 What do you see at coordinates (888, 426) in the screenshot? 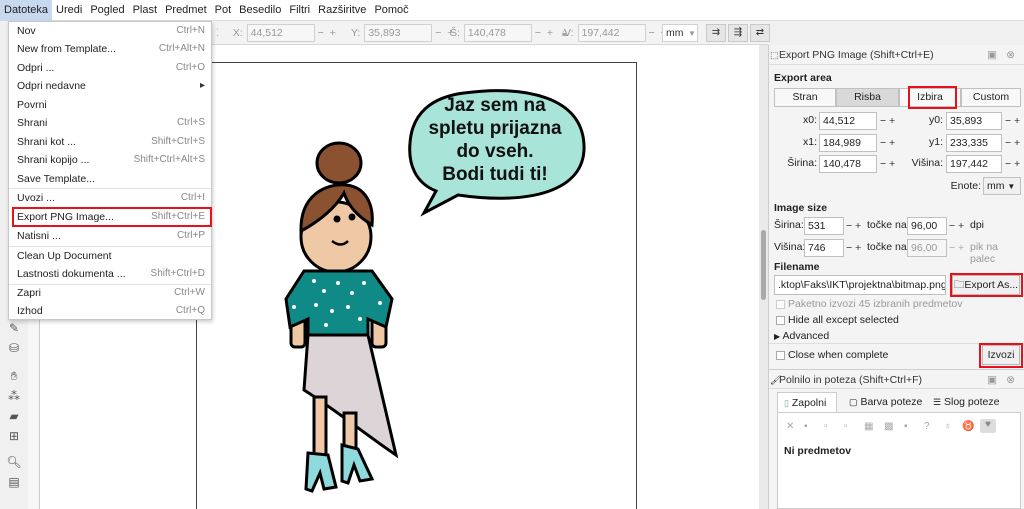
I see `pattern-icon: ▩` at bounding box center [888, 426].